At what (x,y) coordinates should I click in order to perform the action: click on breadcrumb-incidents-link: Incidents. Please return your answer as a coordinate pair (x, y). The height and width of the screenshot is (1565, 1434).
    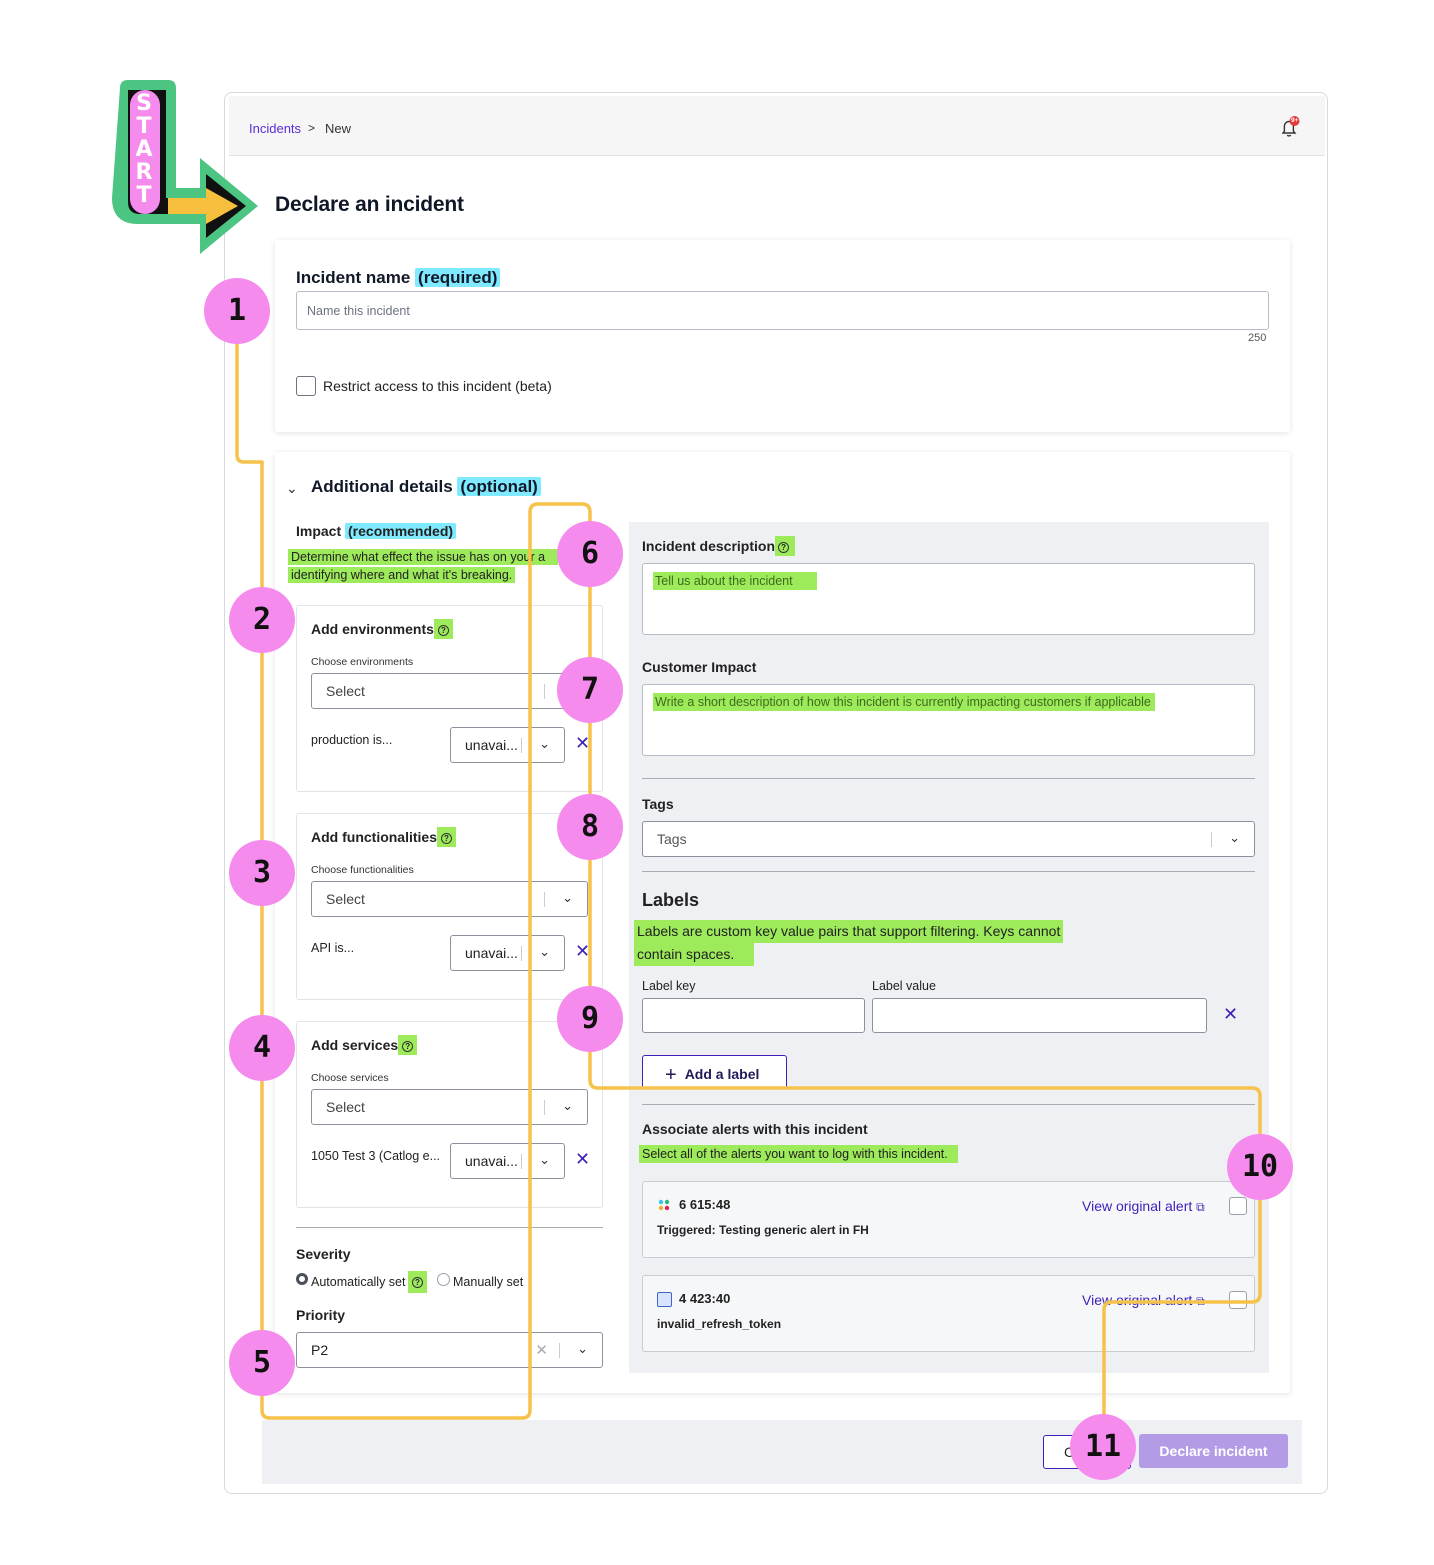
    Looking at the image, I should click on (275, 128).